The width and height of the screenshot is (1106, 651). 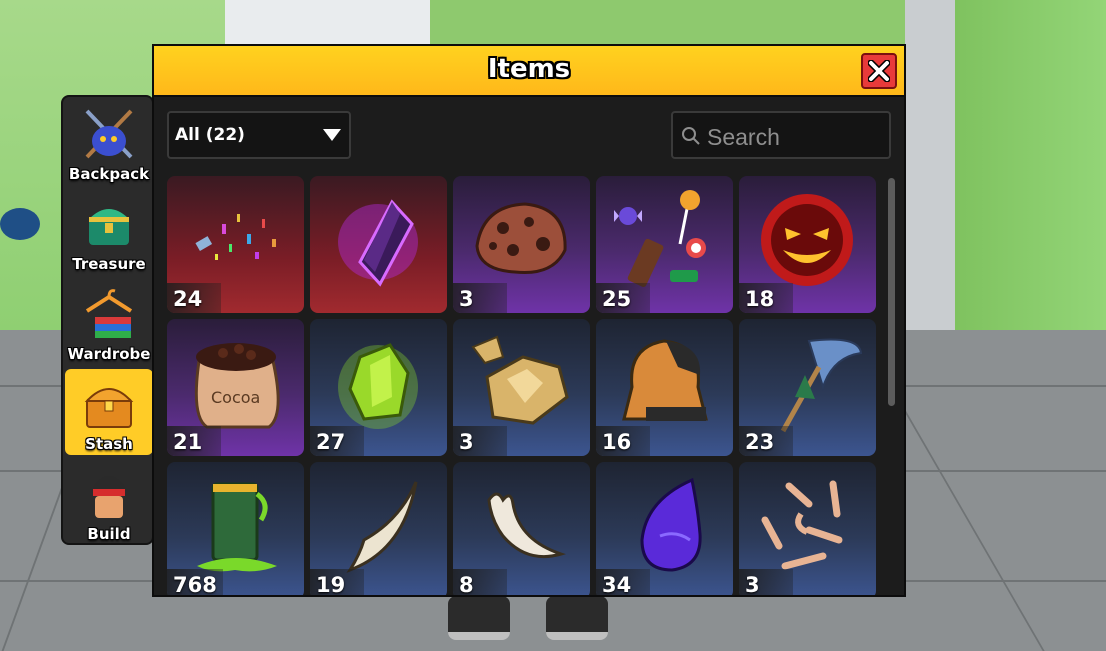 What do you see at coordinates (821, 385) in the screenshot?
I see `feather-arrow-icon` at bounding box center [821, 385].